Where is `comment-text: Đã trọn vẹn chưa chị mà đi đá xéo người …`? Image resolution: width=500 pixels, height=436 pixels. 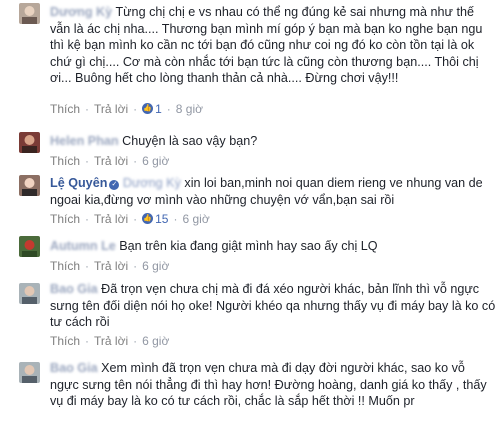 comment-text: Đã trọn vẹn chưa chị mà đi đá xéo người … is located at coordinates (273, 305).